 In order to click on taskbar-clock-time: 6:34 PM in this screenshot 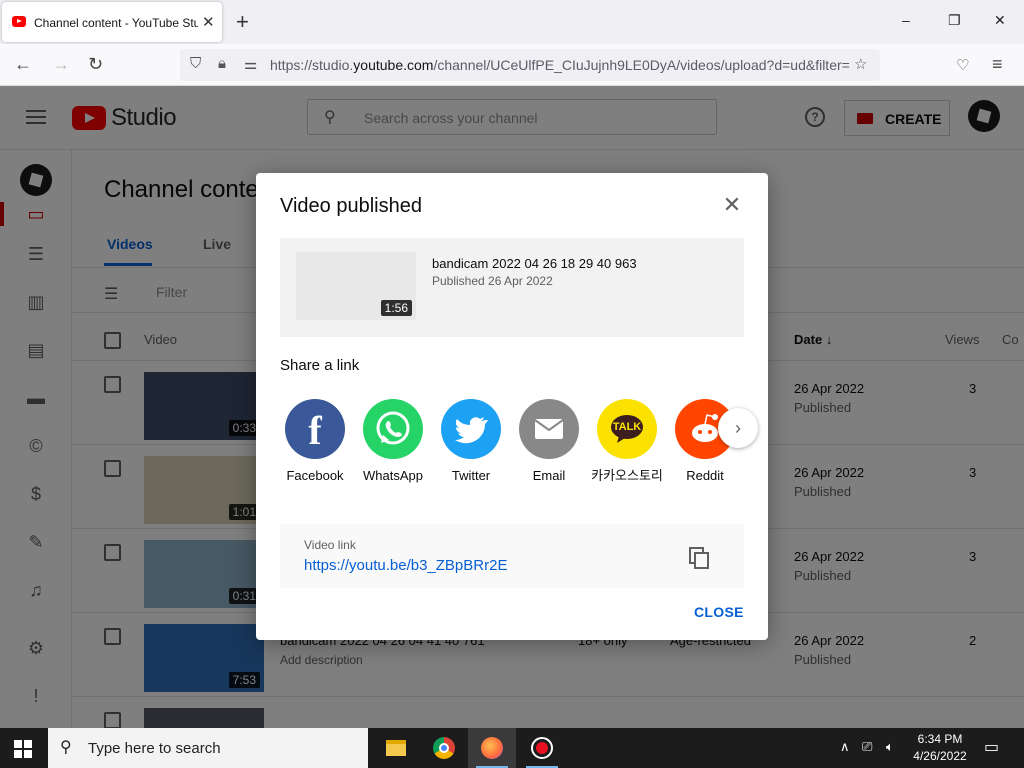, I will do `click(940, 739)`.